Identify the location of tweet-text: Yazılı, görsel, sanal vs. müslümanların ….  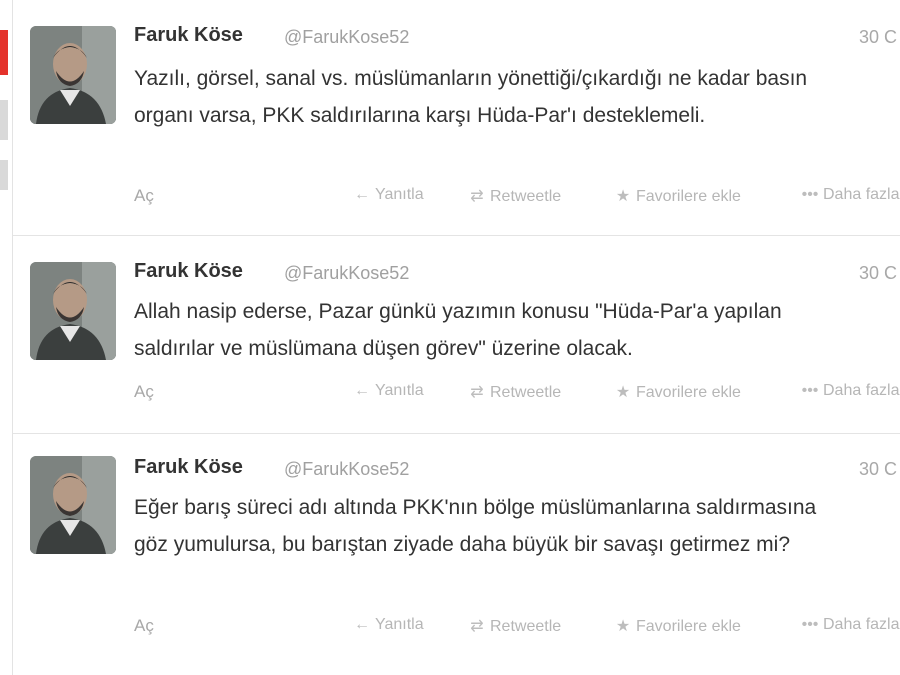
(471, 97).